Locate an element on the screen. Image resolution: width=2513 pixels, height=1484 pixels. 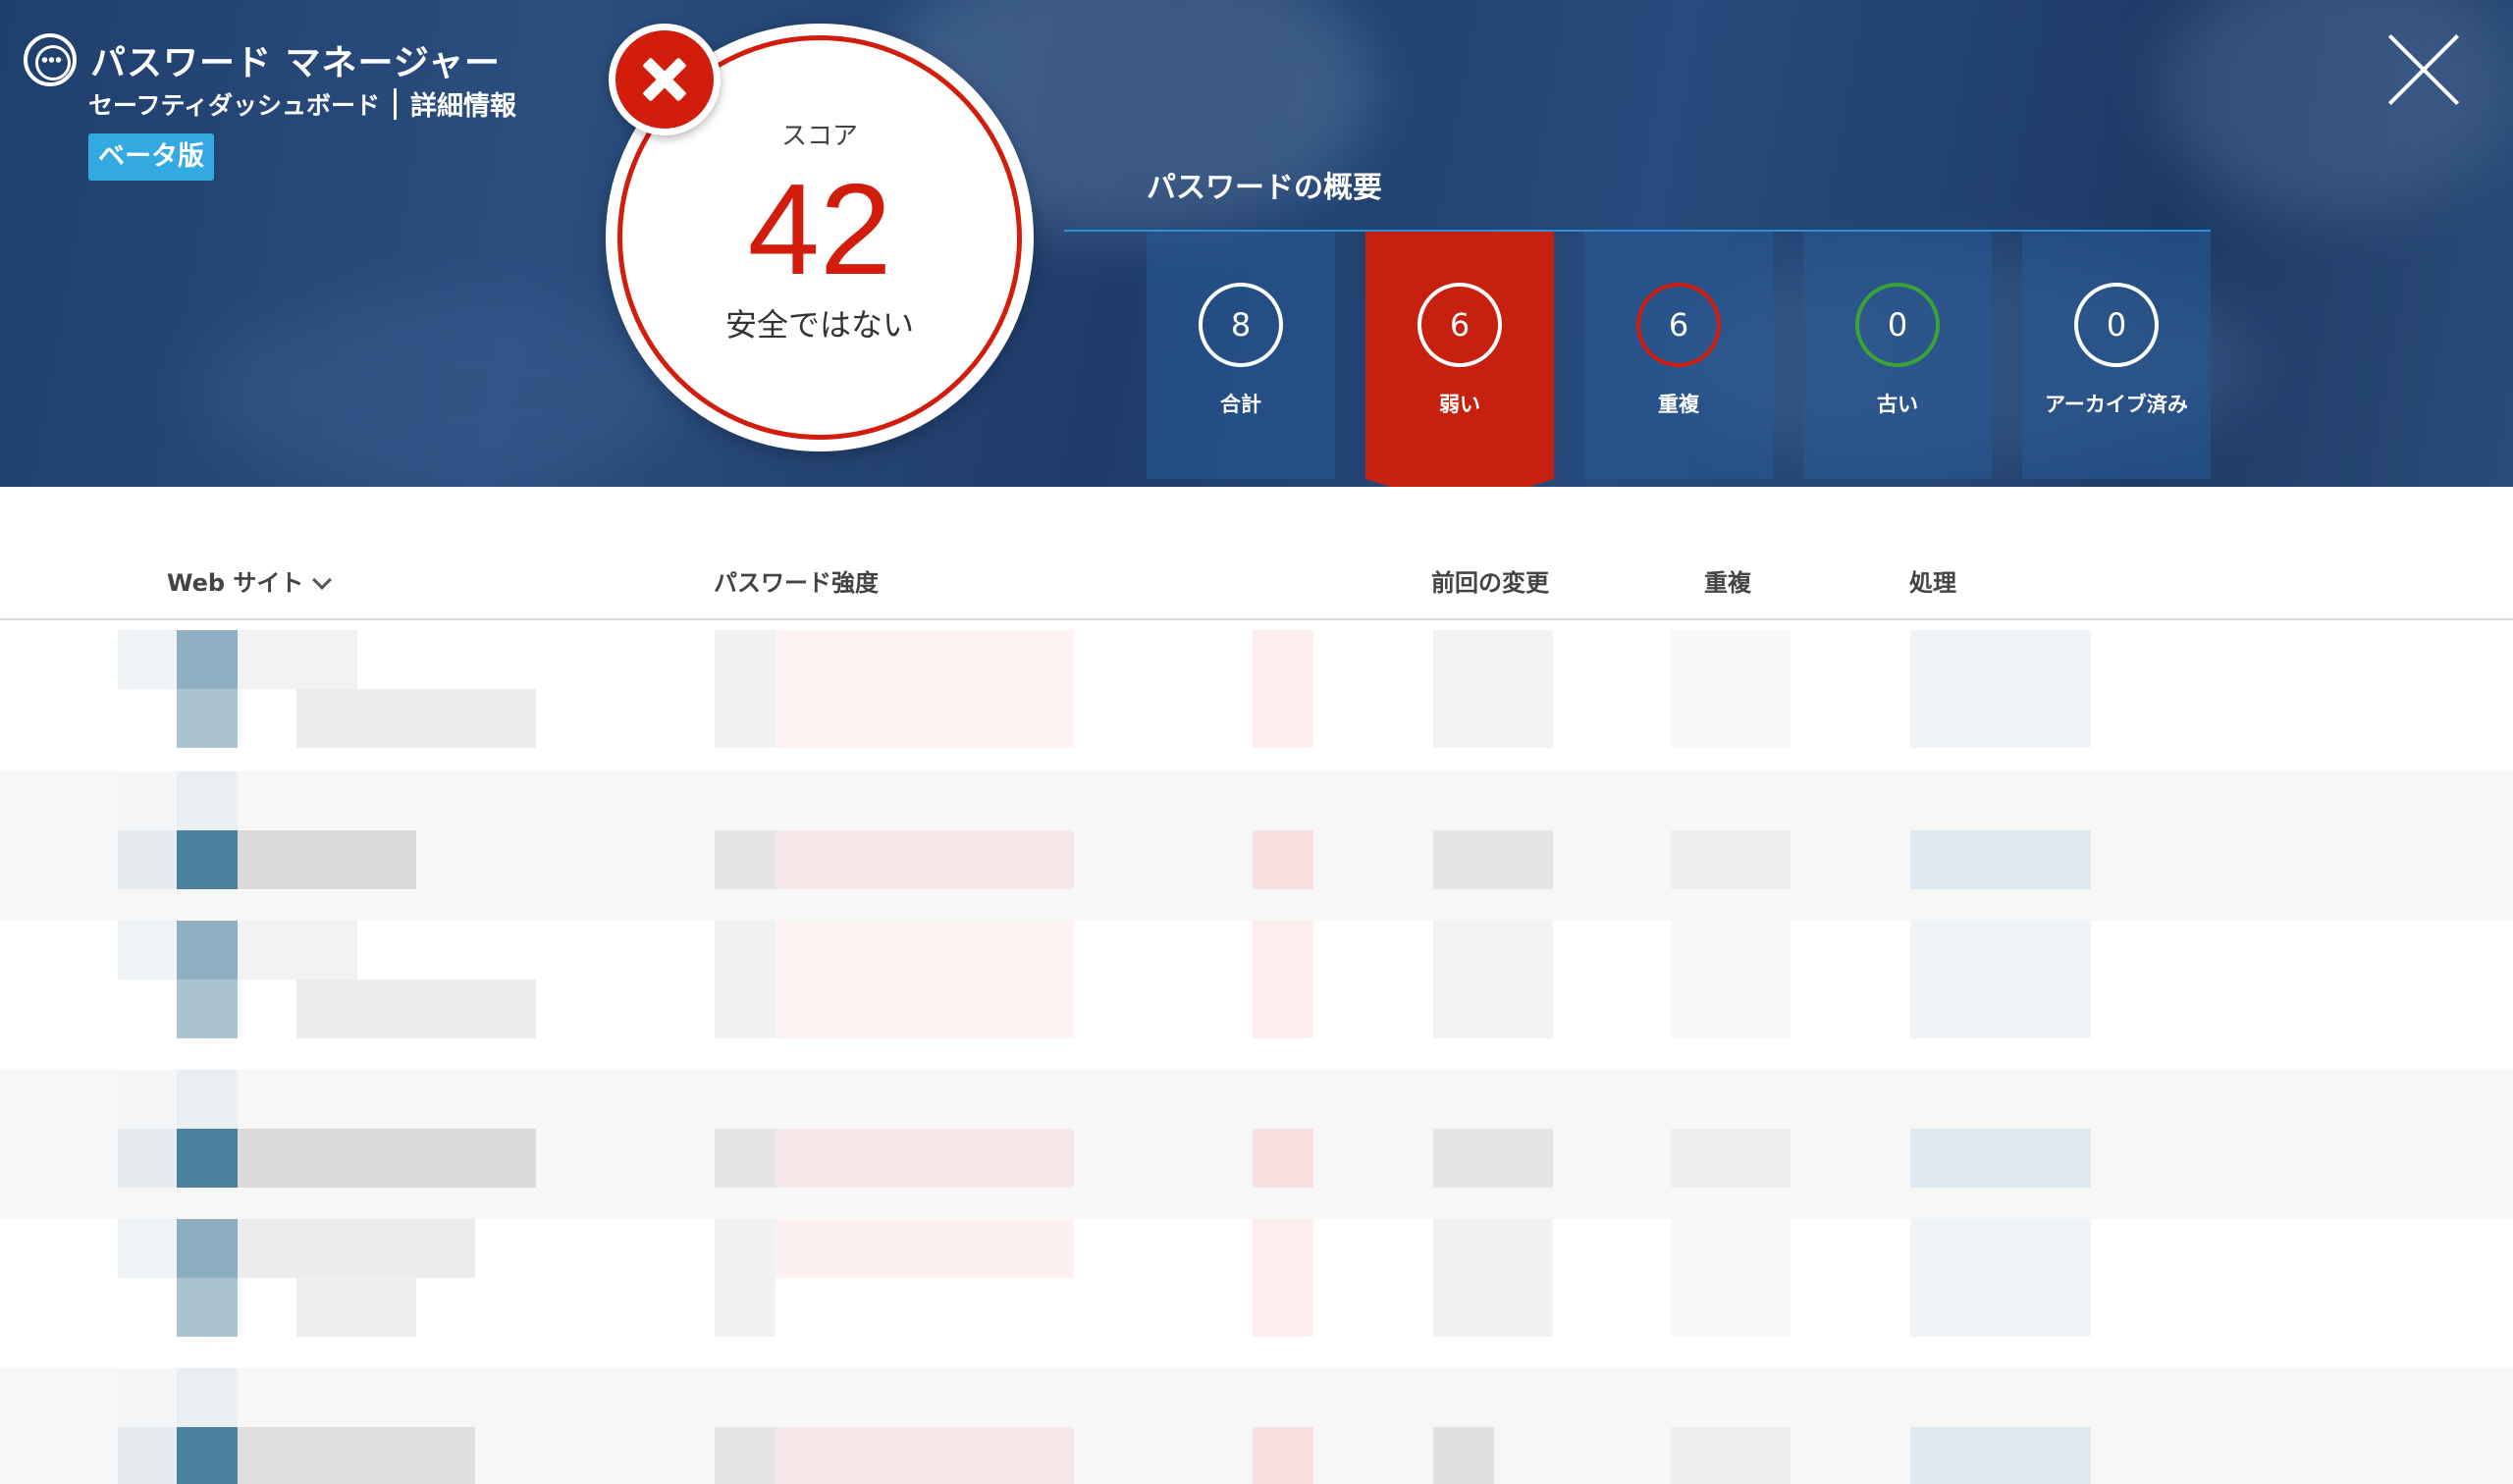
brand: パスワード マネージャー is located at coordinates (262, 59).